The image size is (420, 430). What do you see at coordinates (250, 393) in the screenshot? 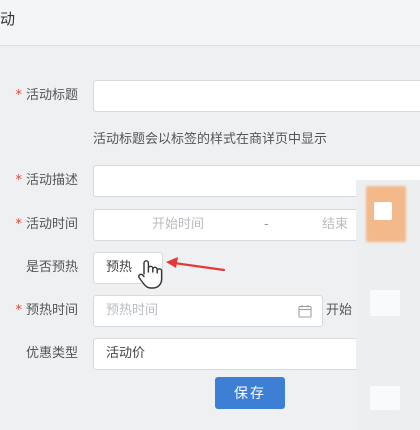
I see `save-button: 保存` at bounding box center [250, 393].